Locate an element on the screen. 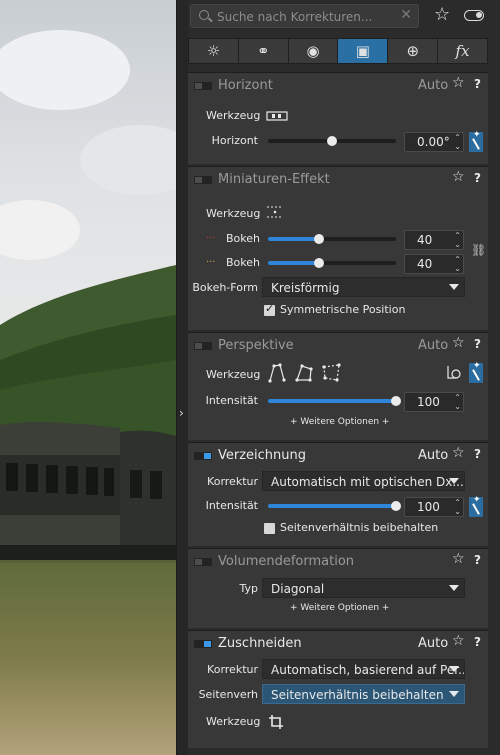 Image resolution: width=500 pixels, height=755 pixels. section-title: Perspektive is located at coordinates (256, 345).